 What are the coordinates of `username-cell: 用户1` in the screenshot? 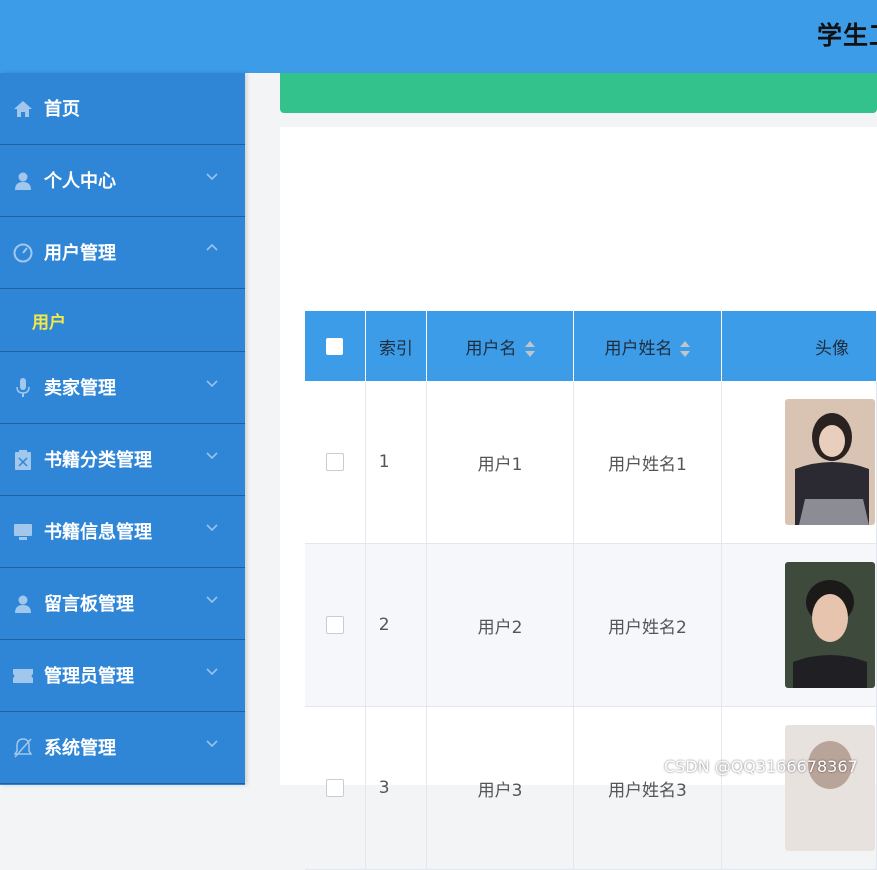 It's located at (500, 462).